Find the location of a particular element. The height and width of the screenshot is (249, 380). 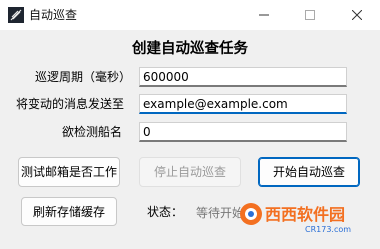

ship-name-label: 欲检测船名 is located at coordinates (92, 132).